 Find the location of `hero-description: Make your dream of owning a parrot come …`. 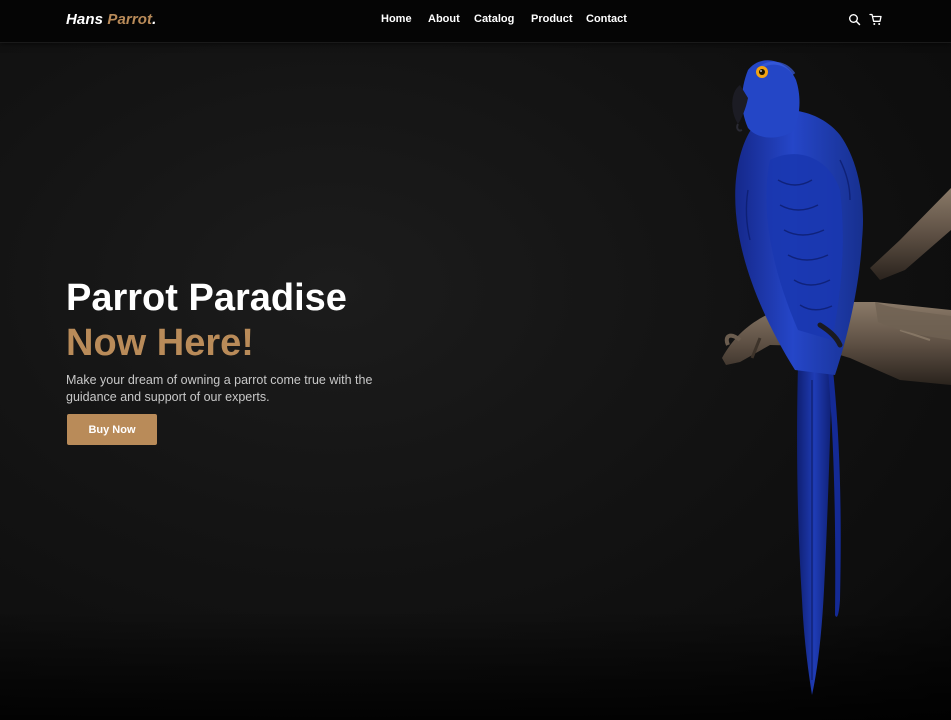

hero-description: Make your dream of owning a parrot come … is located at coordinates (219, 388).